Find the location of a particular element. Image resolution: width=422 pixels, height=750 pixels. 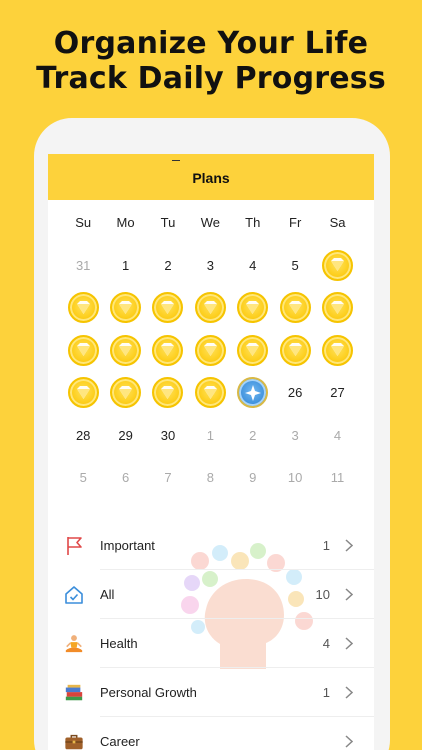

calendar-week-row: 31 1 2 3 4 5 is located at coordinates (211, 265).